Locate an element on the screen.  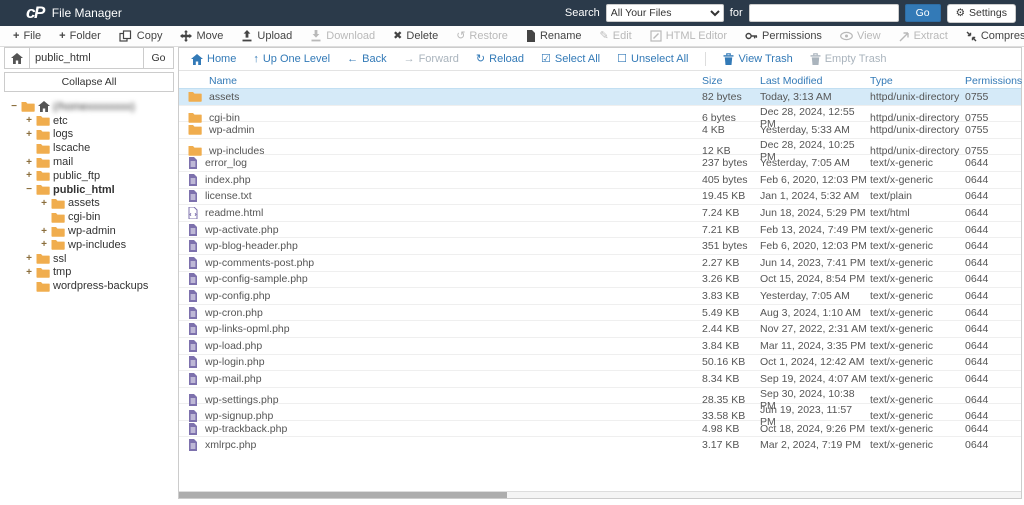
column-header-size: Size is located at coordinates (731, 81).